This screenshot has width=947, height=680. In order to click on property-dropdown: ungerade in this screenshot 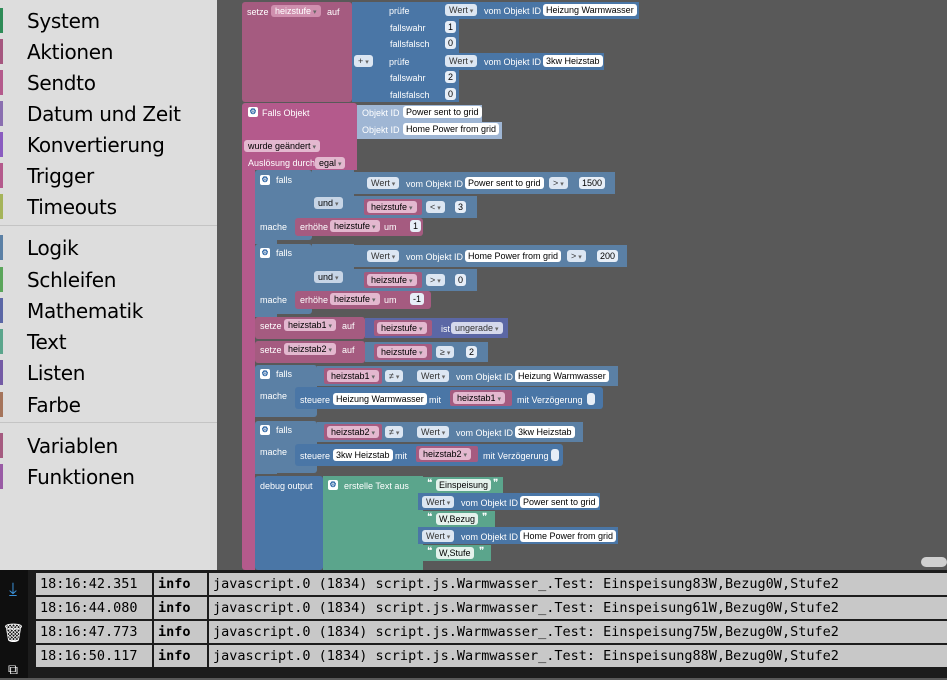, I will do `click(477, 328)`.